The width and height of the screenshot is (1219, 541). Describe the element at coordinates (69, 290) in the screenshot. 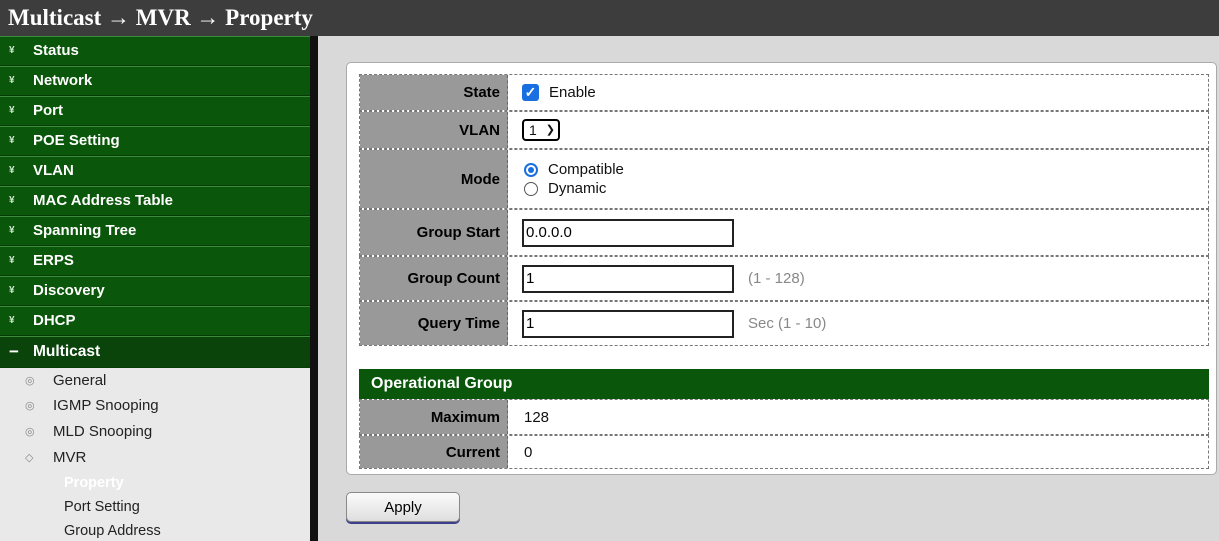

I see `sidebar-item-label: Discovery` at that location.